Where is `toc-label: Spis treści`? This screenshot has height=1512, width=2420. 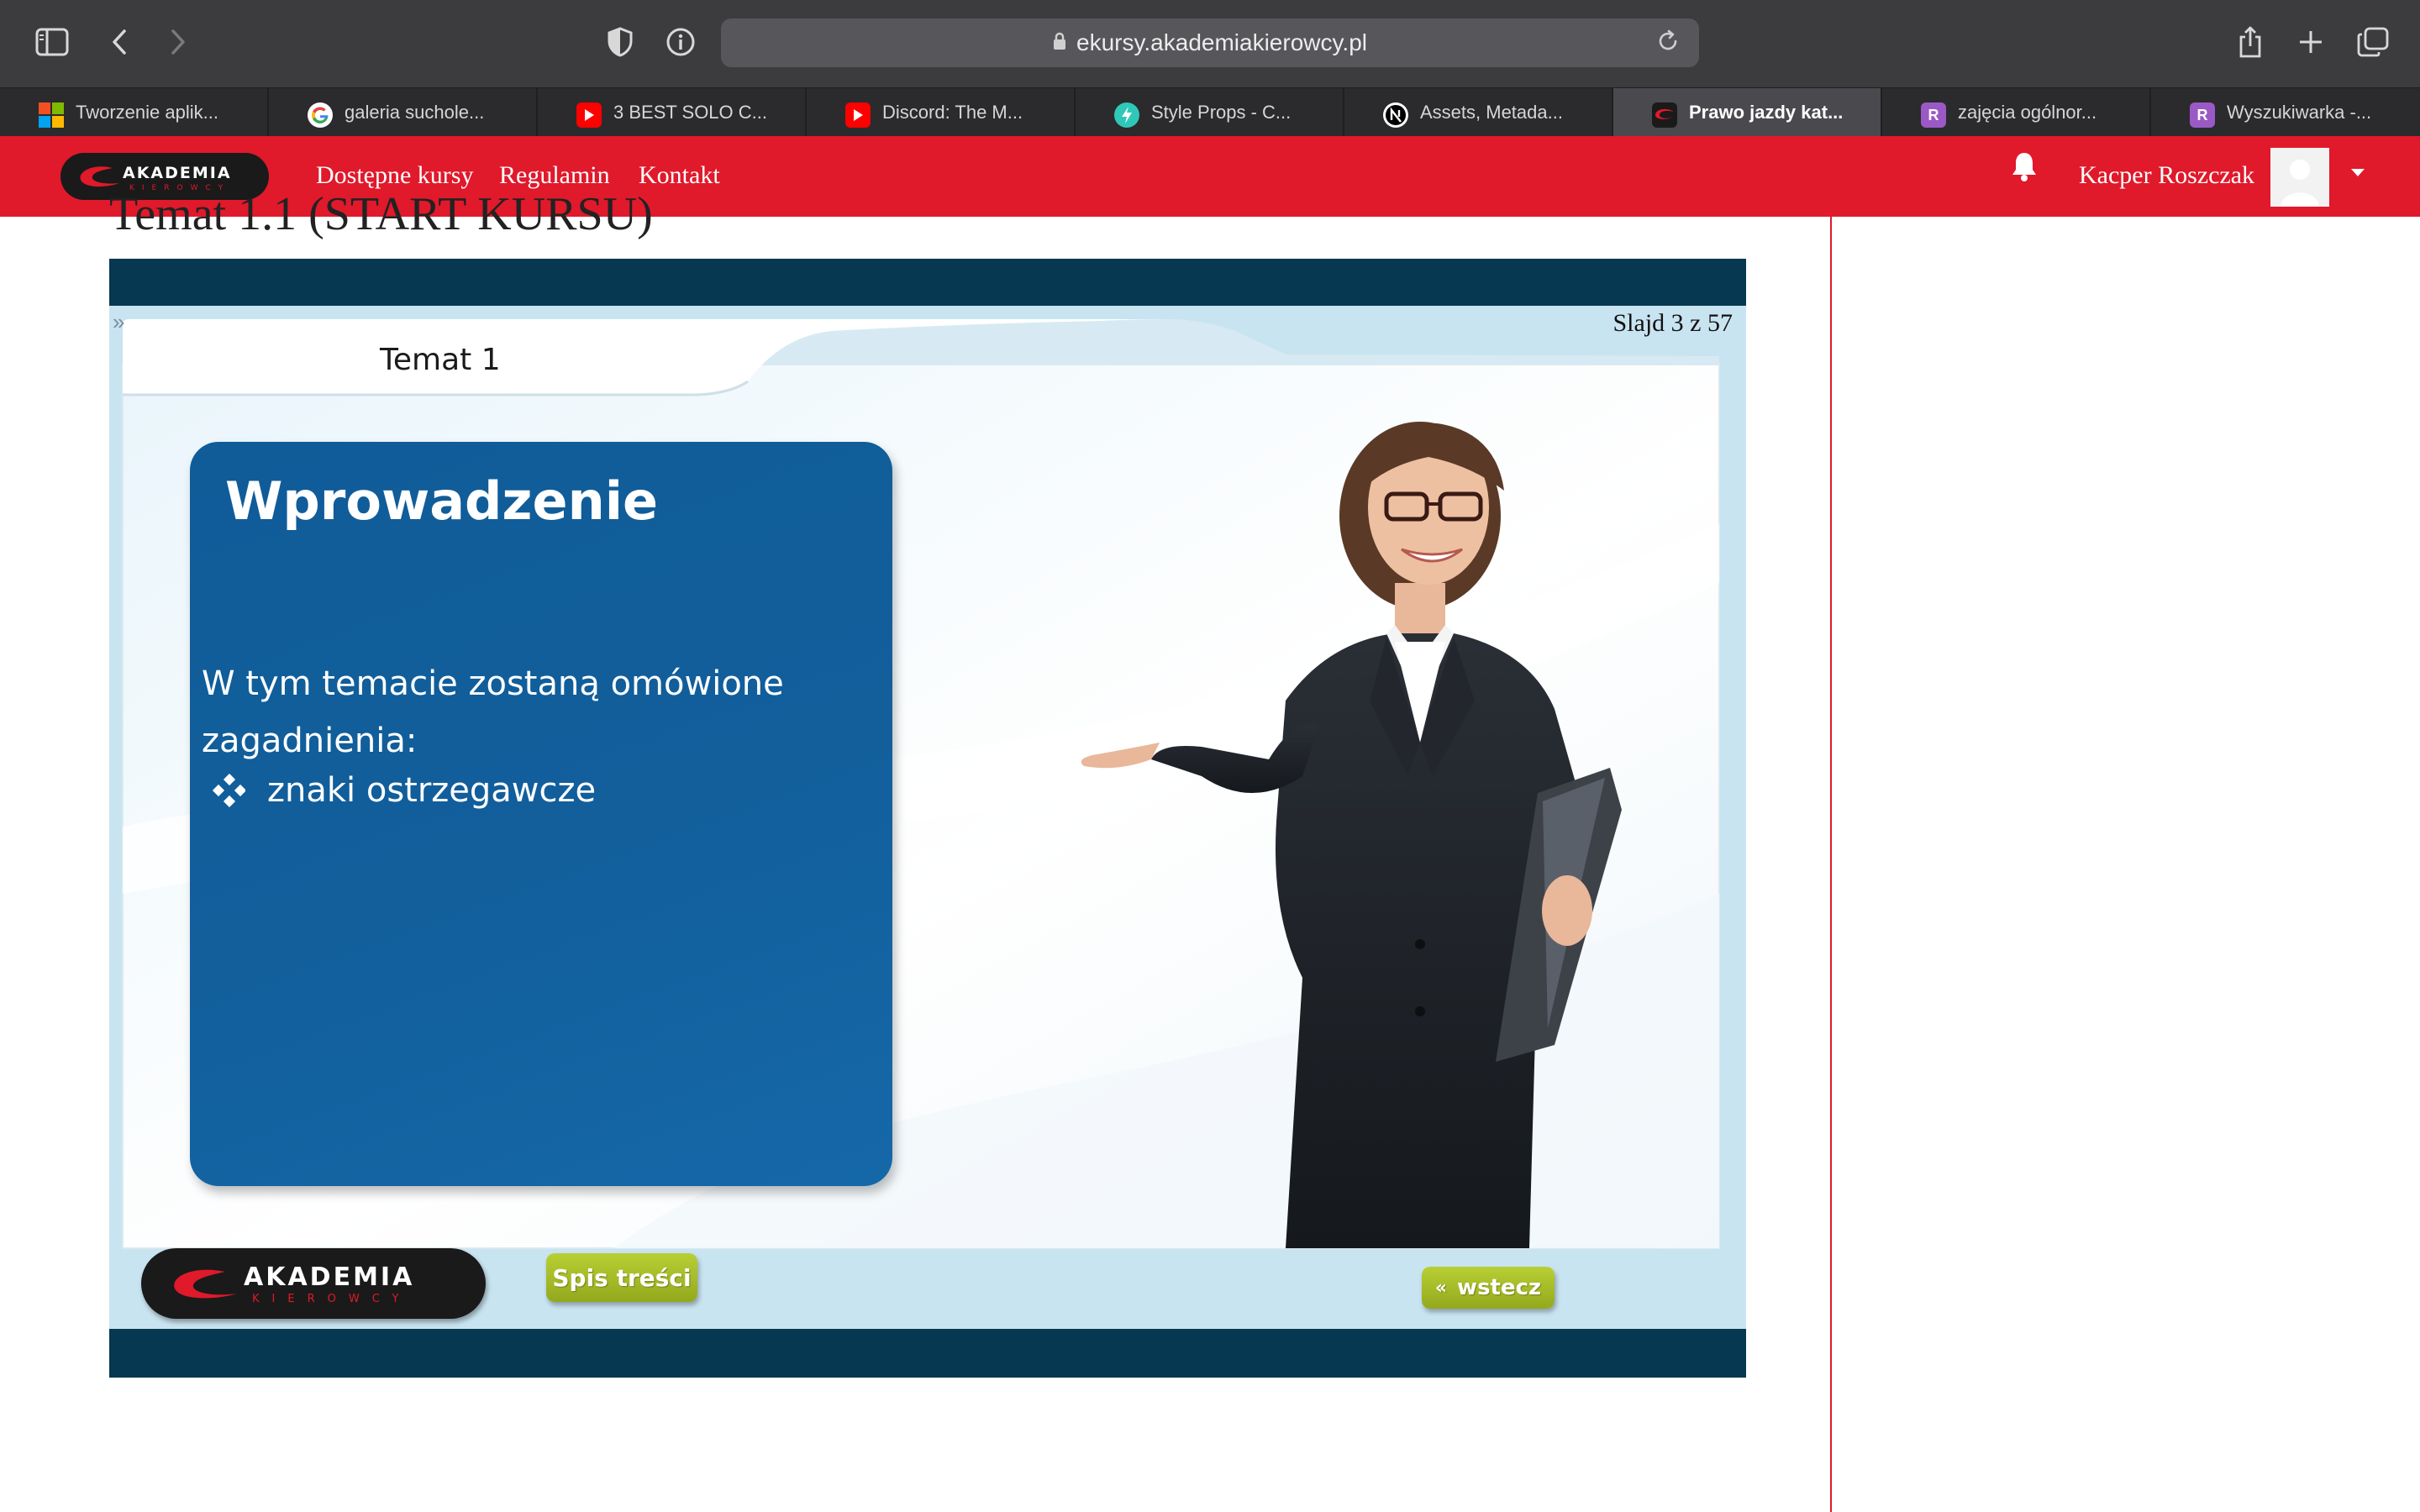 toc-label: Spis treści is located at coordinates (622, 1277).